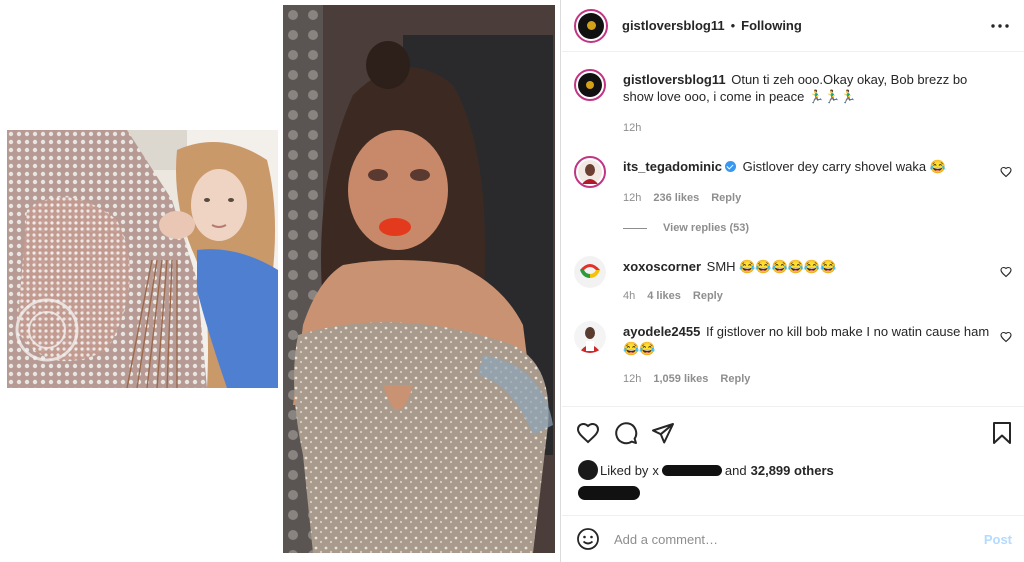 The height and width of the screenshot is (562, 1024). What do you see at coordinates (663, 433) in the screenshot?
I see `share-icon` at bounding box center [663, 433].